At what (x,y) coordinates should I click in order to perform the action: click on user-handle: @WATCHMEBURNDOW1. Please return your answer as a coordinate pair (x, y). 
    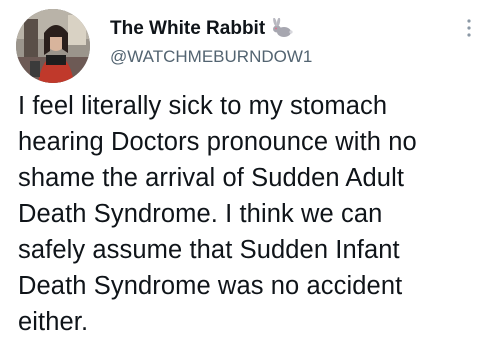
    Looking at the image, I should click on (211, 56).